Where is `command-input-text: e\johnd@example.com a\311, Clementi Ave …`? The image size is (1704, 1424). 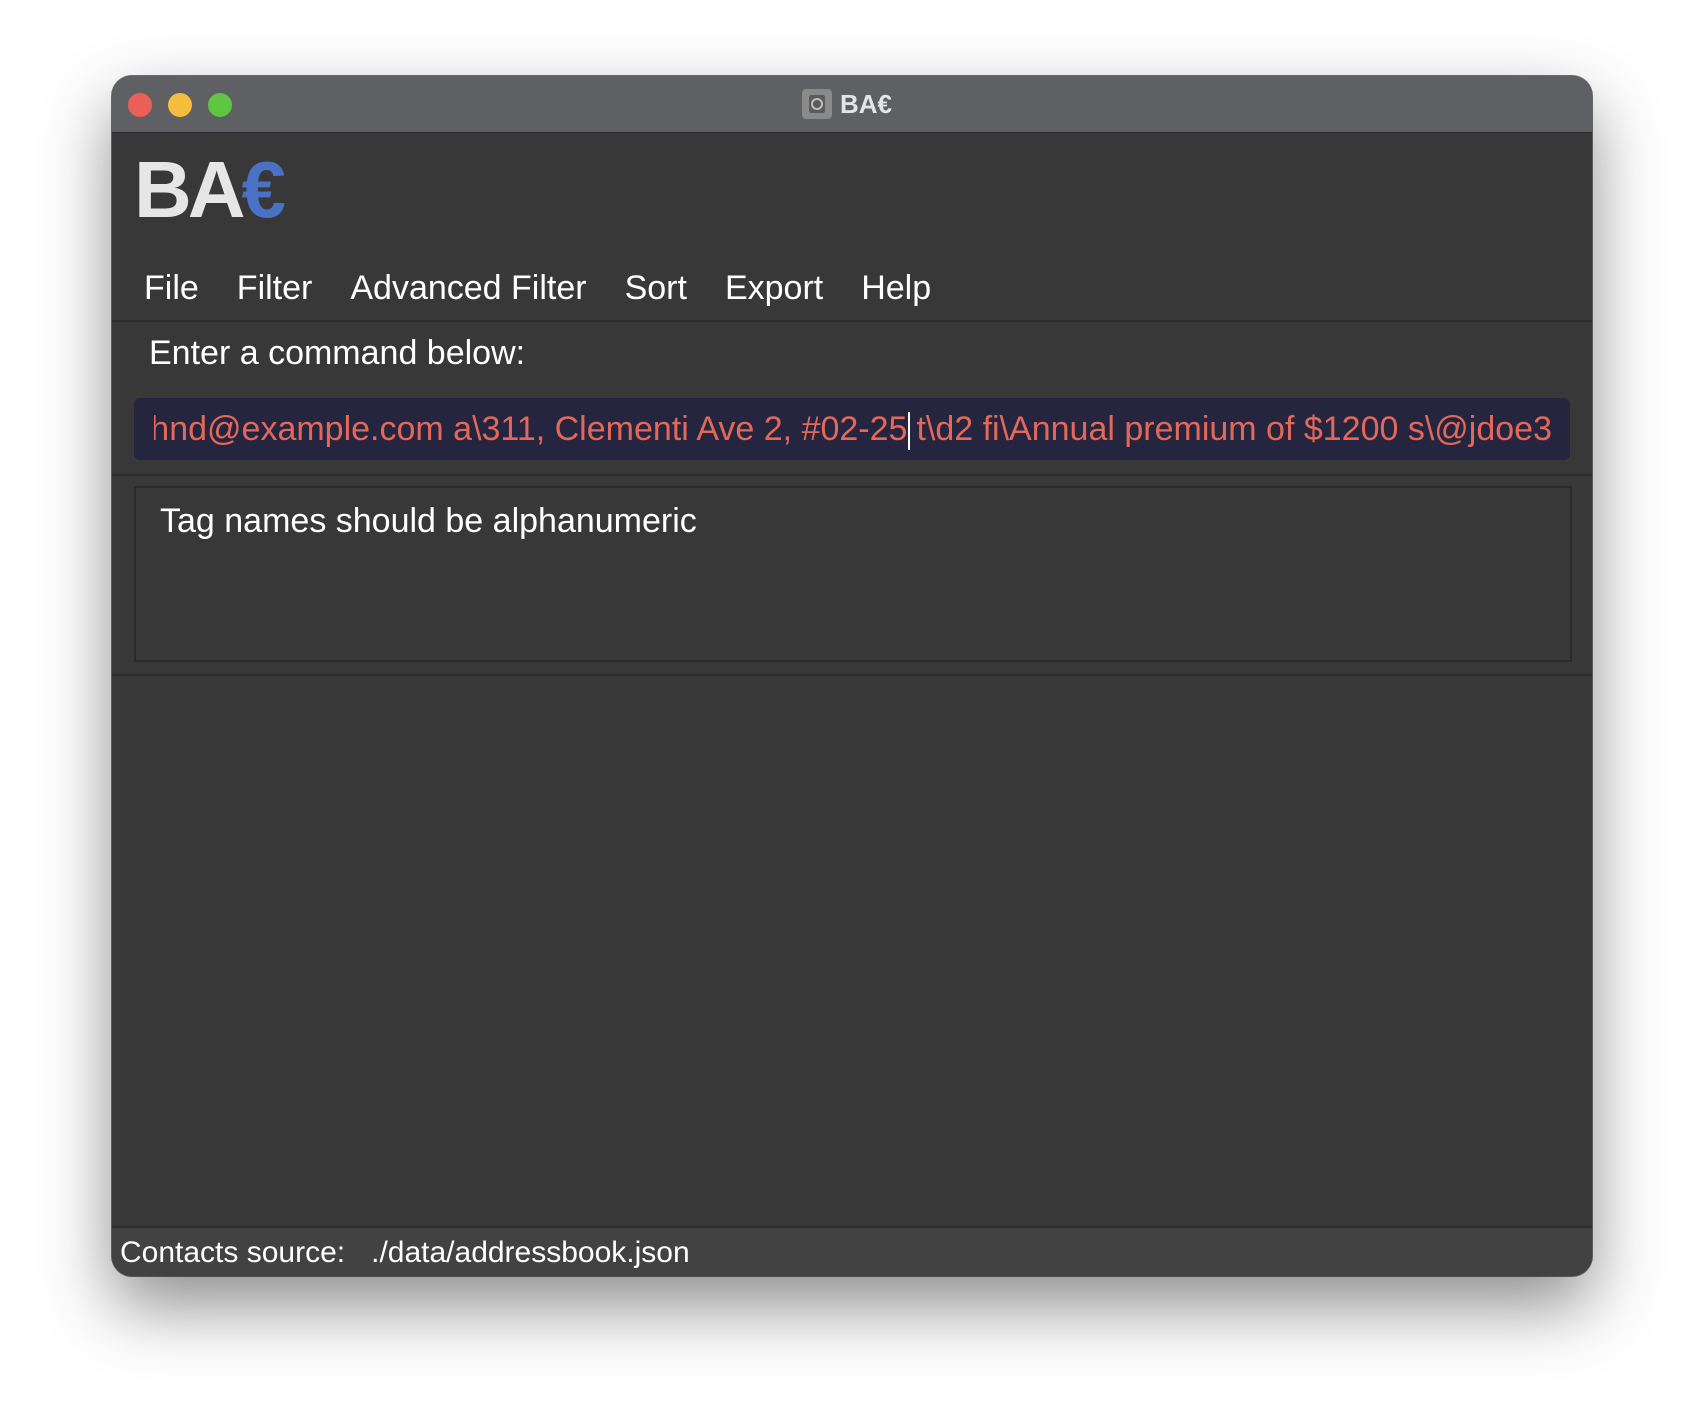 command-input-text: e\johnd@example.com a\311, Clementi Ave … is located at coordinates (843, 429).